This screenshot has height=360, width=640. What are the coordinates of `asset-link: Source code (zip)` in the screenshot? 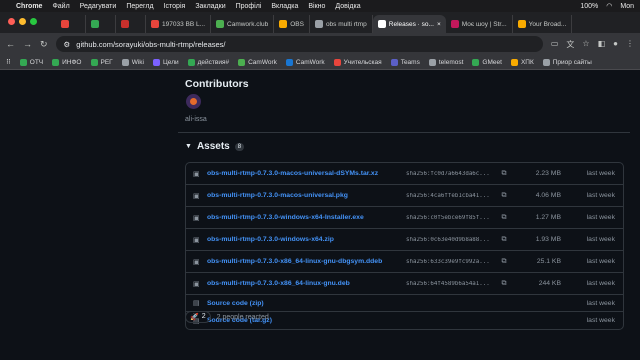 It's located at (306, 303).